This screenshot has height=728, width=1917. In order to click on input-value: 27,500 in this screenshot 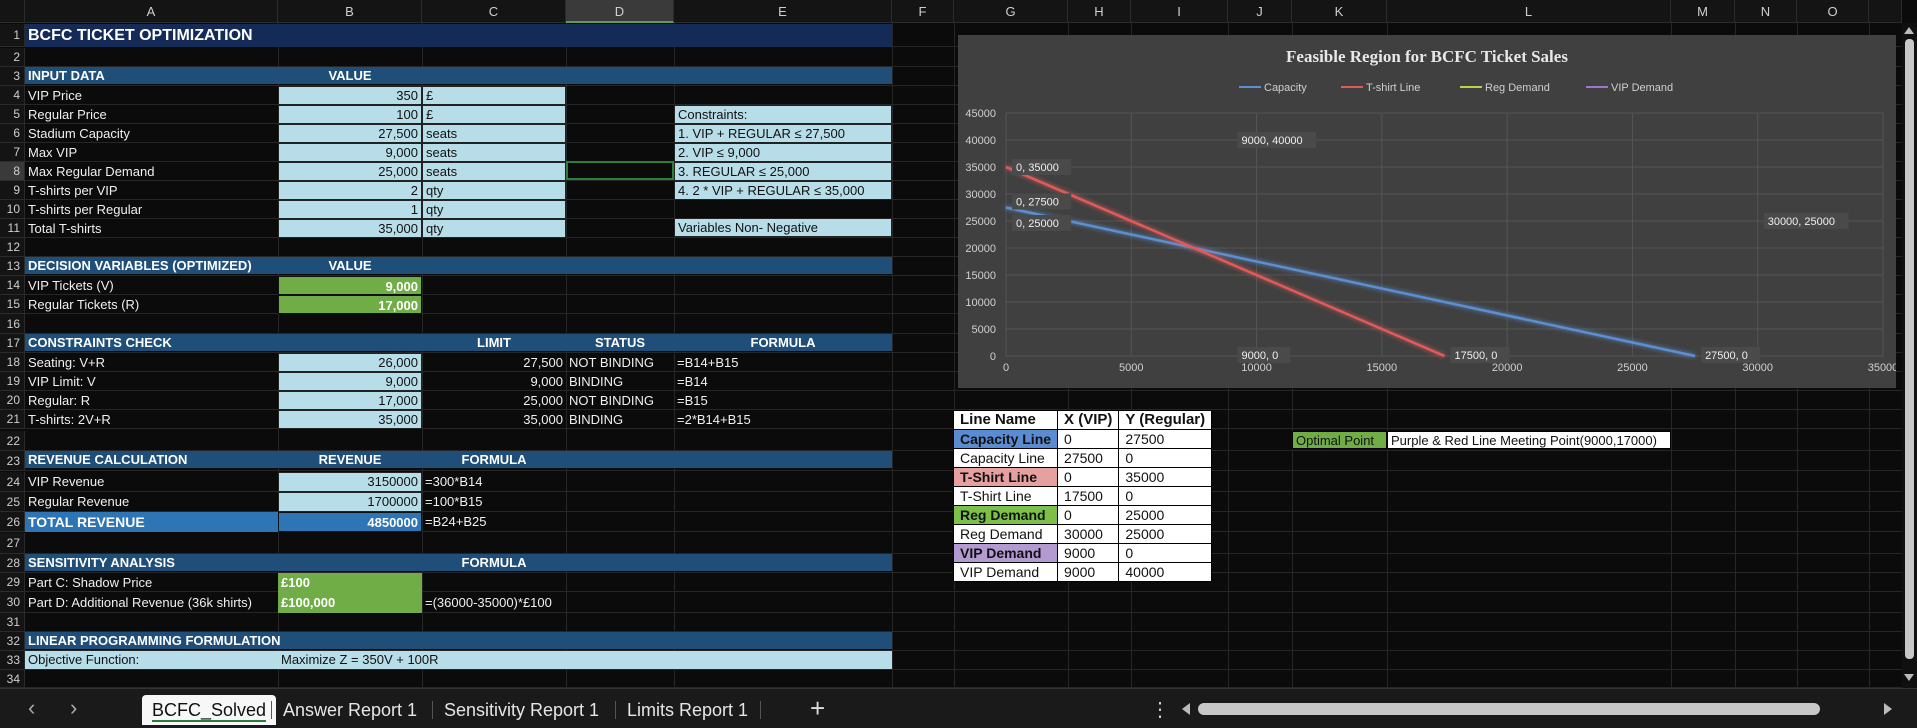, I will do `click(350, 133)`.